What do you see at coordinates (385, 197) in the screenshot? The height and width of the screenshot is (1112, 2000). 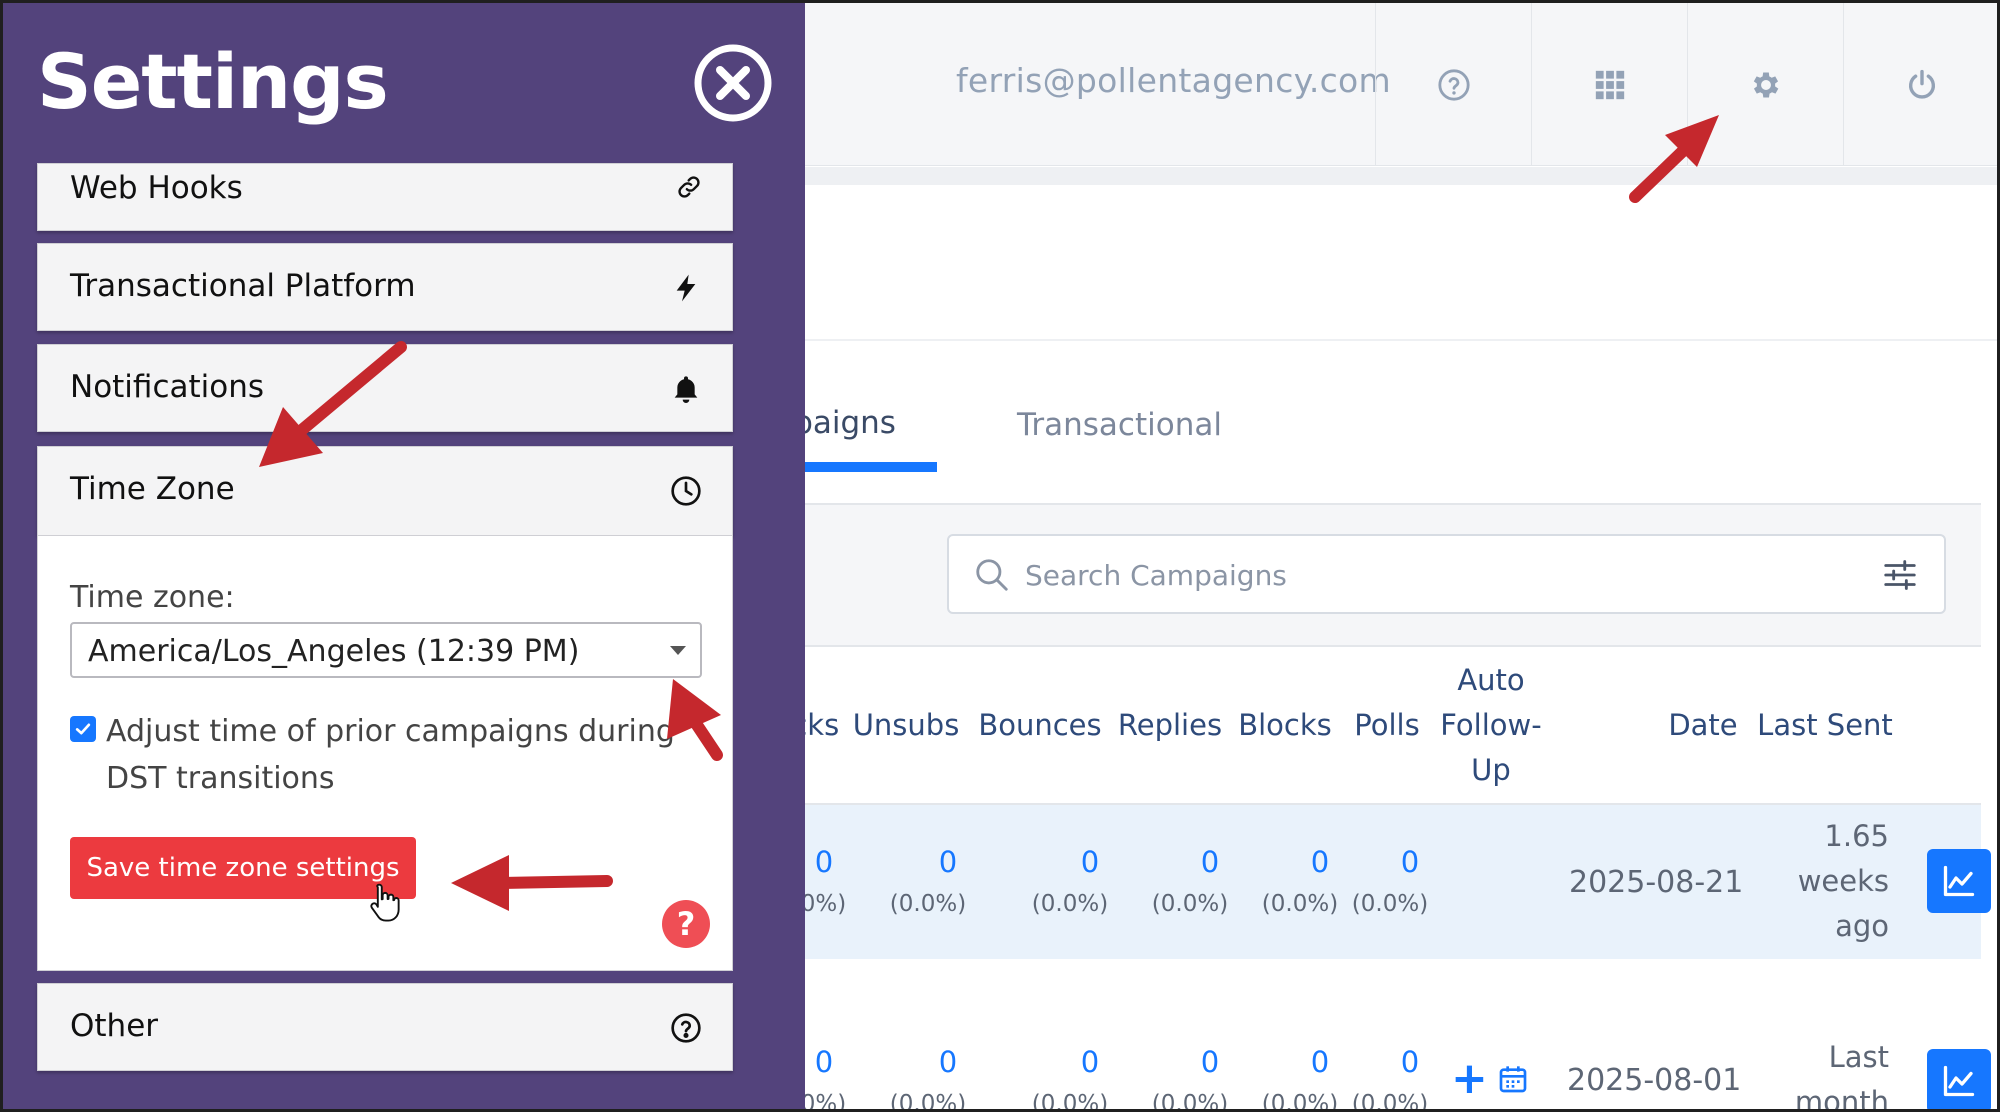 I see `section-web-hooks: Web Hooks` at bounding box center [385, 197].